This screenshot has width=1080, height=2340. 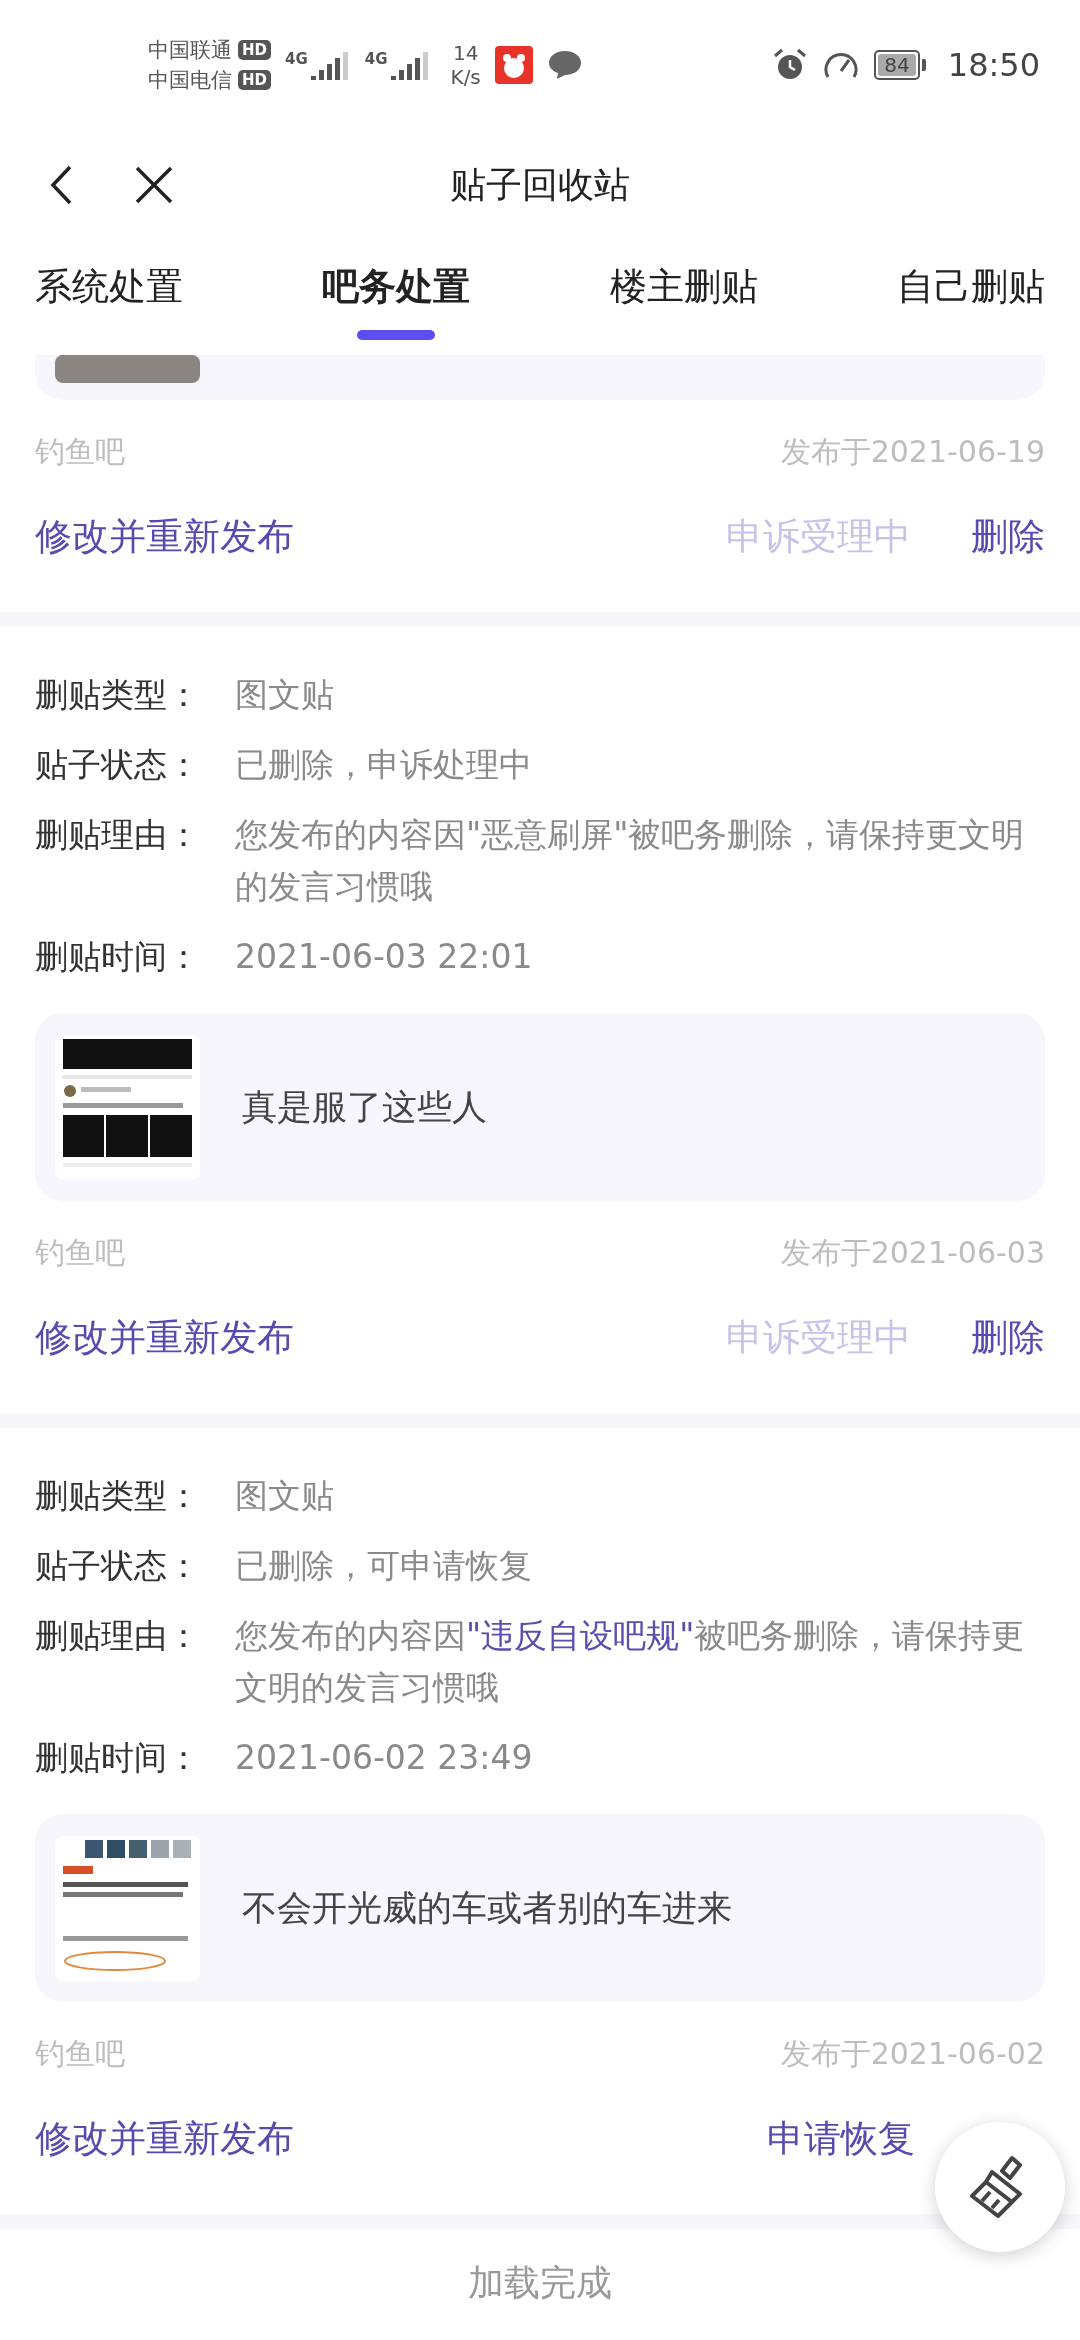 I want to click on tab: 吧务处置, so click(x=396, y=290).